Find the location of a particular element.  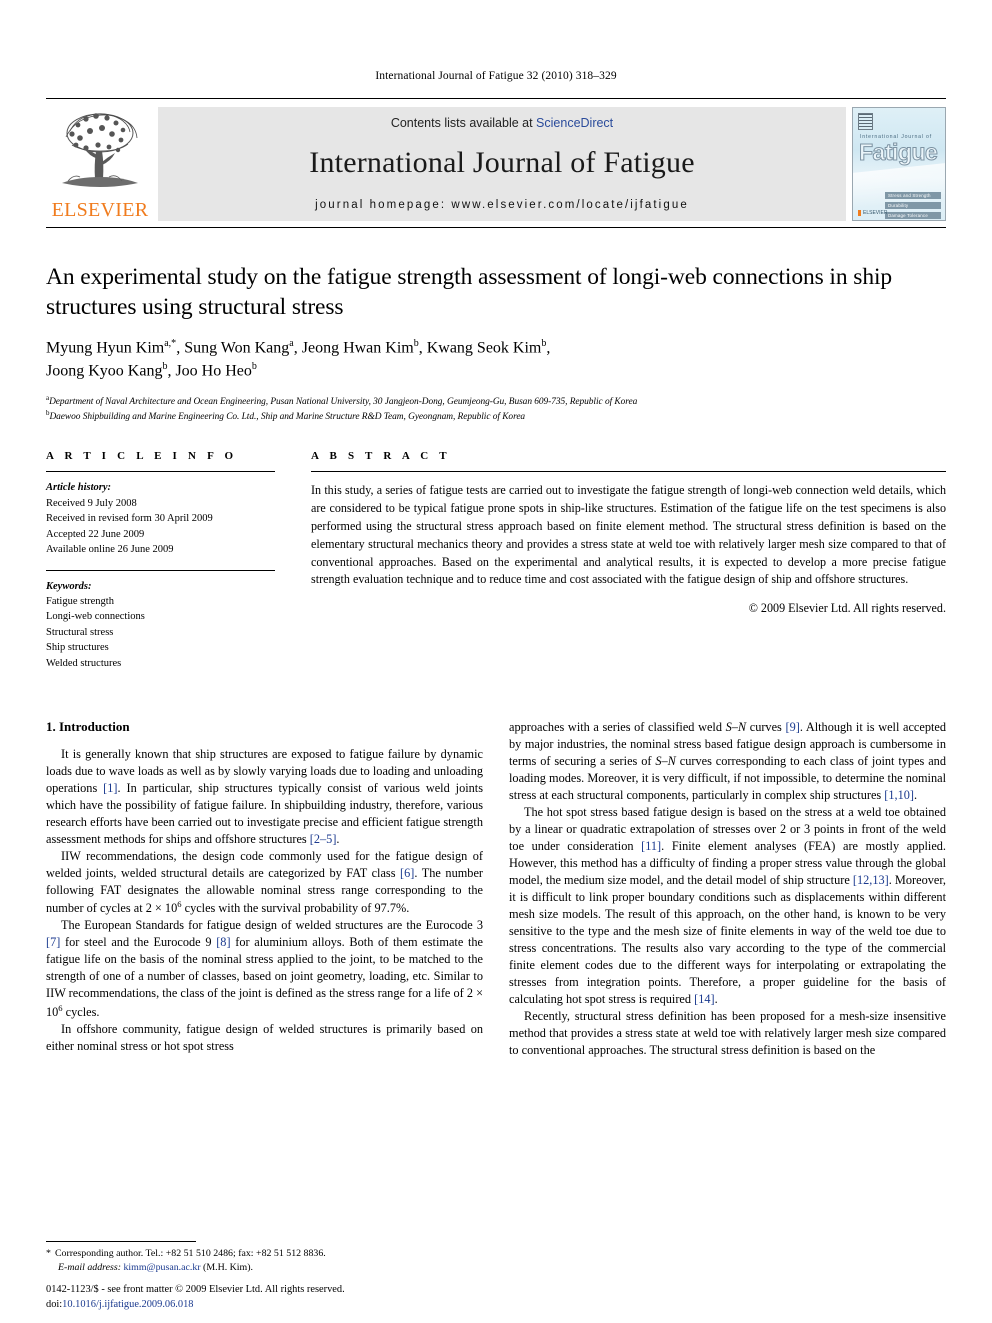

article-info-heading: A R T I C L E I N F O is located at coordinates (142, 456).